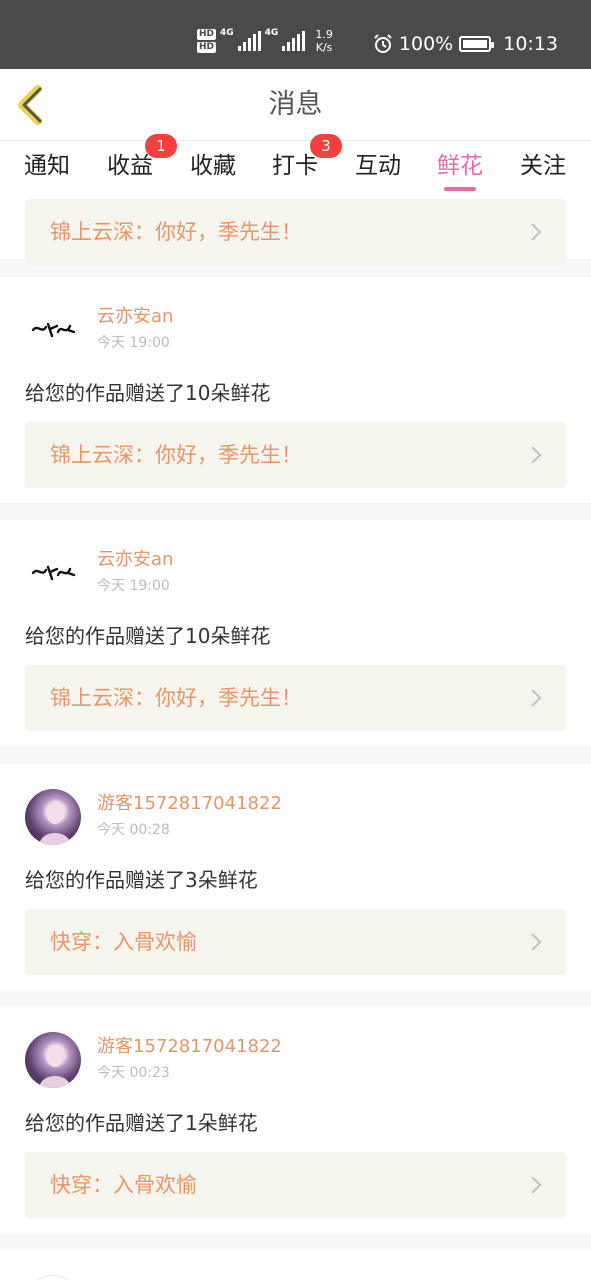 Image resolution: width=591 pixels, height=1280 pixels. What do you see at coordinates (378, 166) in the screenshot?
I see `tab-label: 互动` at bounding box center [378, 166].